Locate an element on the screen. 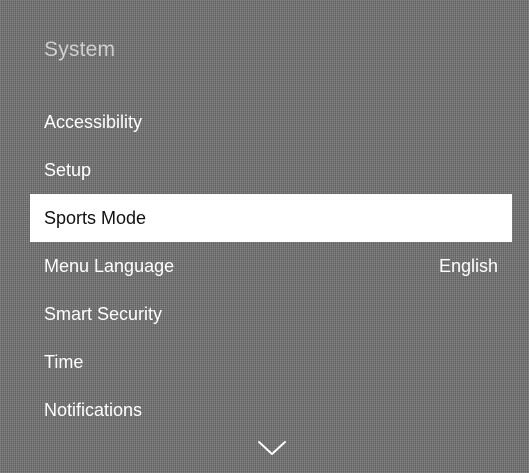  menu-title: System is located at coordinates (80, 49).